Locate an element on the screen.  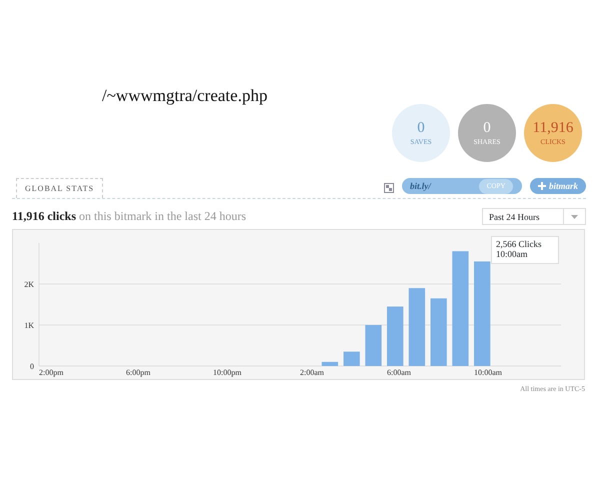
tab: GLOBAL STATS is located at coordinates (60, 188).